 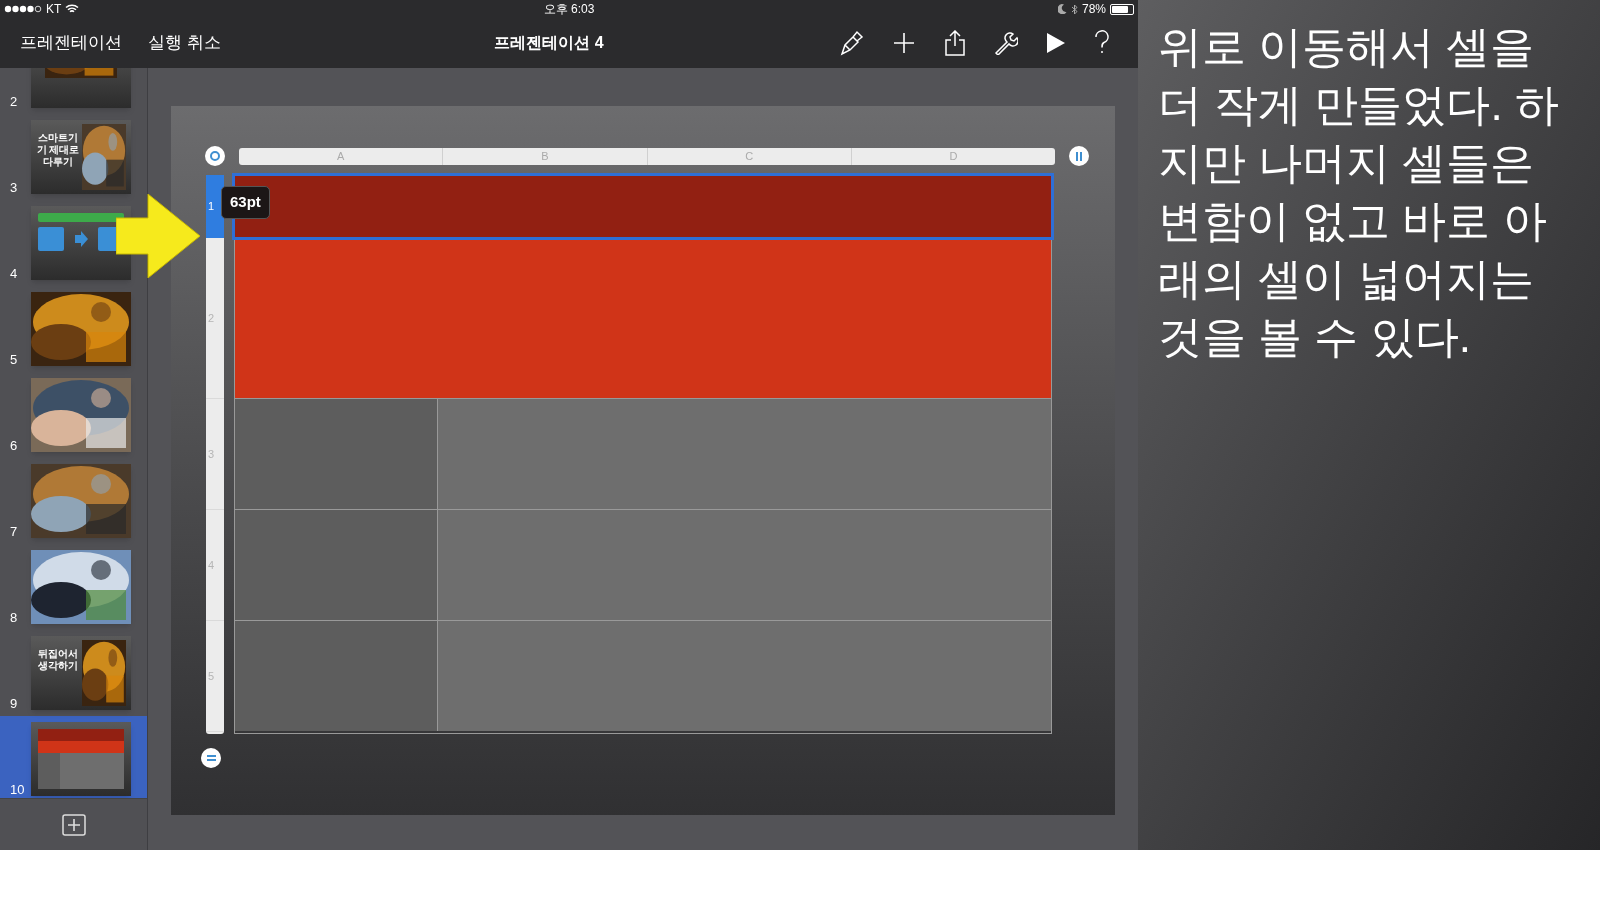 What do you see at coordinates (54, 9) in the screenshot?
I see `carrier-label: KT` at bounding box center [54, 9].